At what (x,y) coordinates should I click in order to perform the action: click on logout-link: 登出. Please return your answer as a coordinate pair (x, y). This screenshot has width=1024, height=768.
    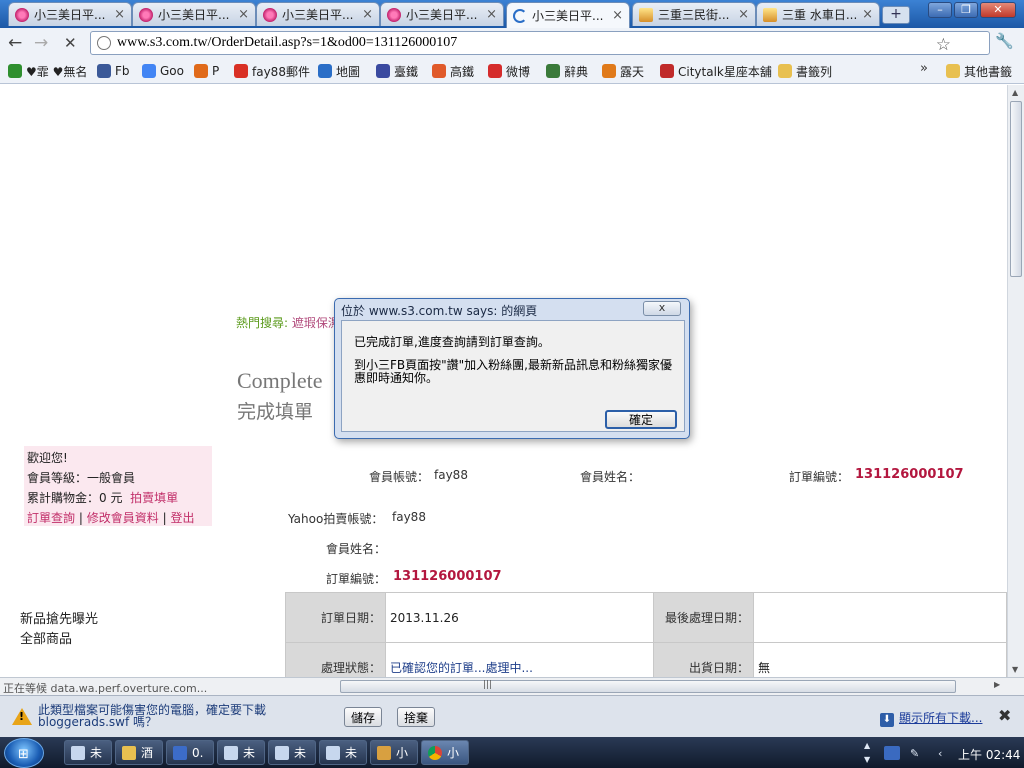
    Looking at the image, I should click on (182, 518).